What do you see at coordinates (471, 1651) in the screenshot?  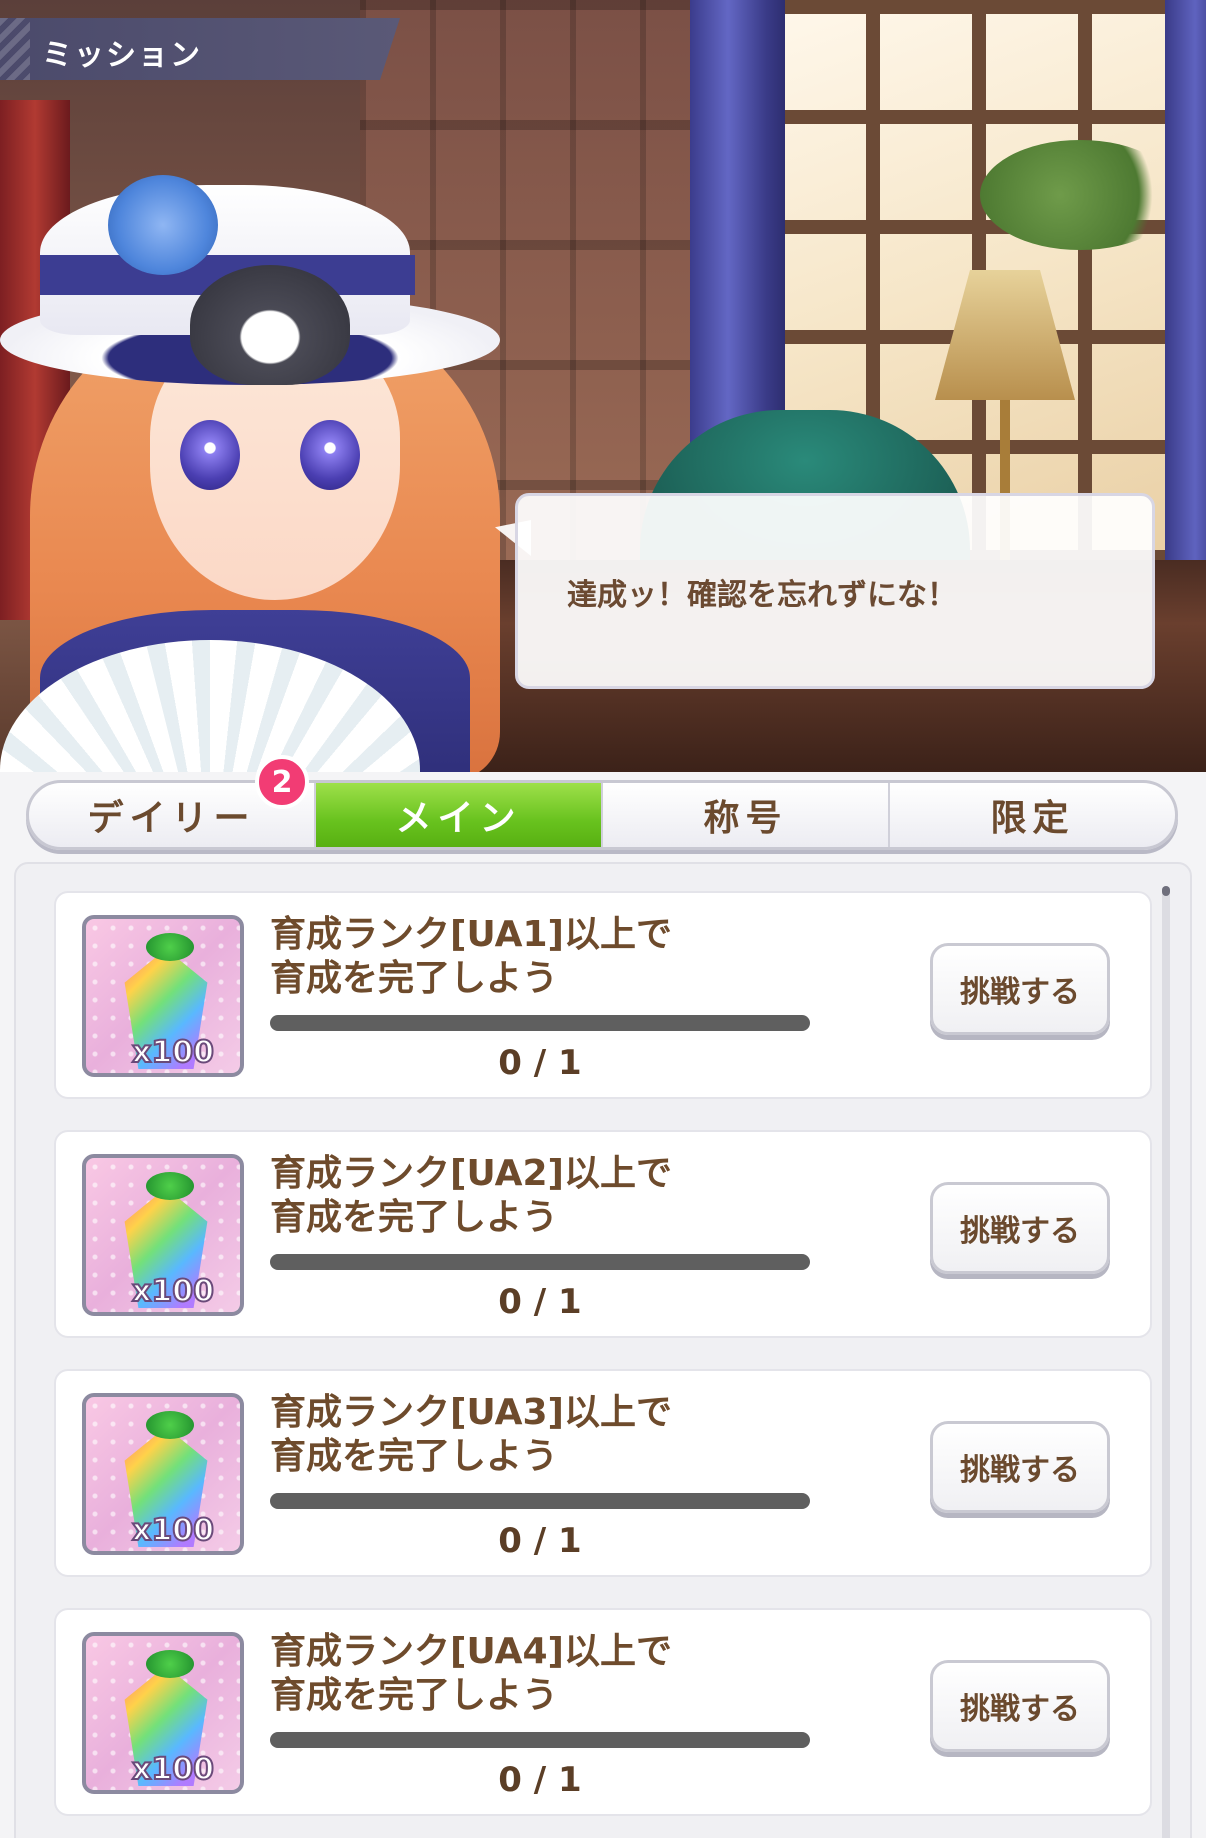 I see `mission-title-line1: 育成ランク[UA4]以上で` at bounding box center [471, 1651].